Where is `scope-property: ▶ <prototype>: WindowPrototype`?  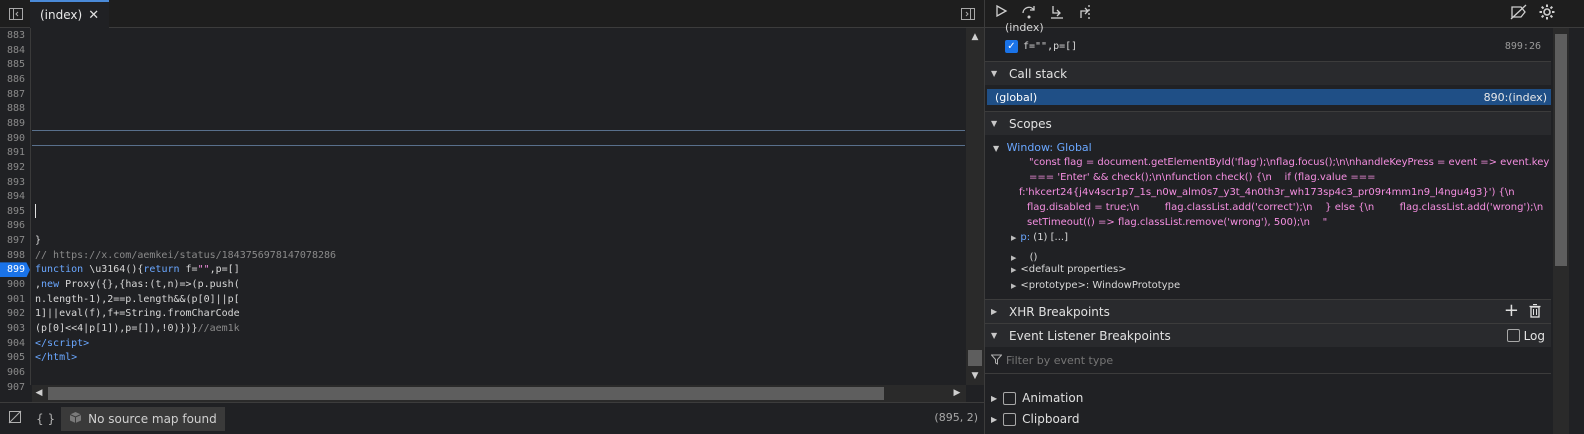 scope-property: ▶ <prototype>: WindowPrototype is located at coordinates (1095, 285).